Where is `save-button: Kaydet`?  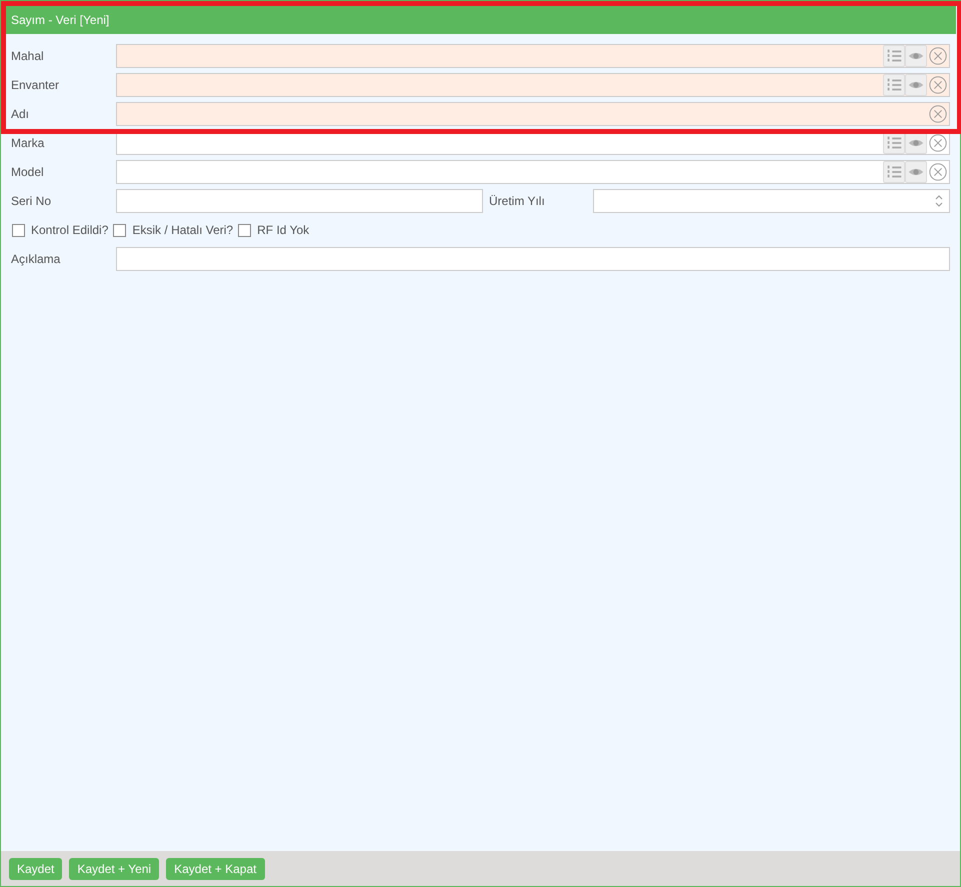
save-button: Kaydet is located at coordinates (35, 869).